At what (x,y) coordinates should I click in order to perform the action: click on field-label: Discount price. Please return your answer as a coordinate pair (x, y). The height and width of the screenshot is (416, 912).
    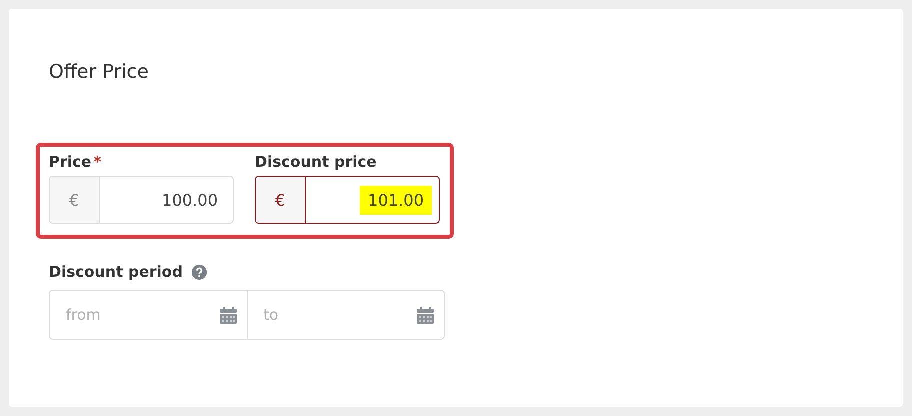
    Looking at the image, I should click on (316, 162).